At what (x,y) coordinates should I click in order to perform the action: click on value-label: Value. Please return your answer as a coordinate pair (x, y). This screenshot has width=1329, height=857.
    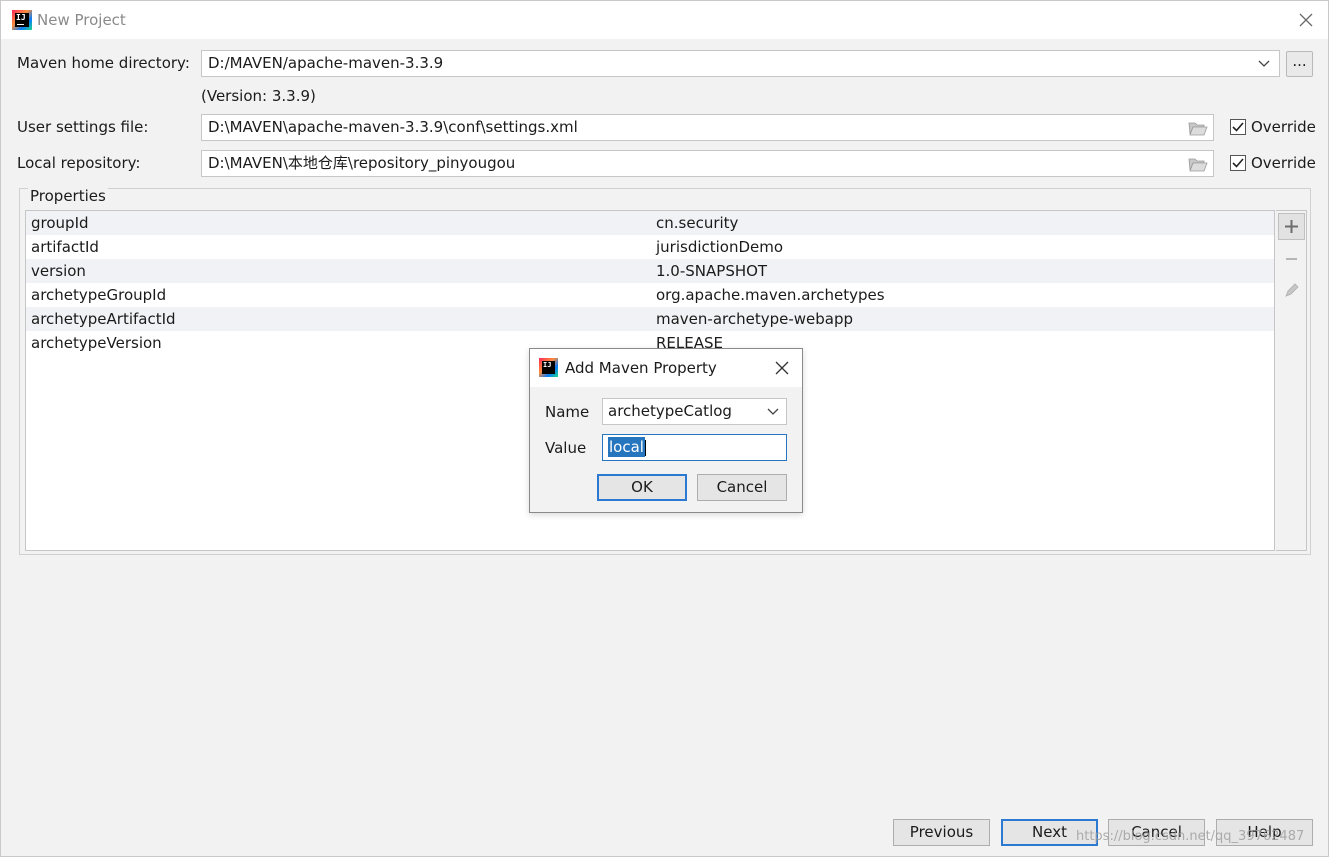
    Looking at the image, I should click on (566, 448).